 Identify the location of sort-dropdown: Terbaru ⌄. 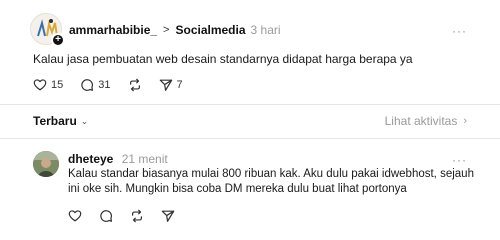
(60, 121).